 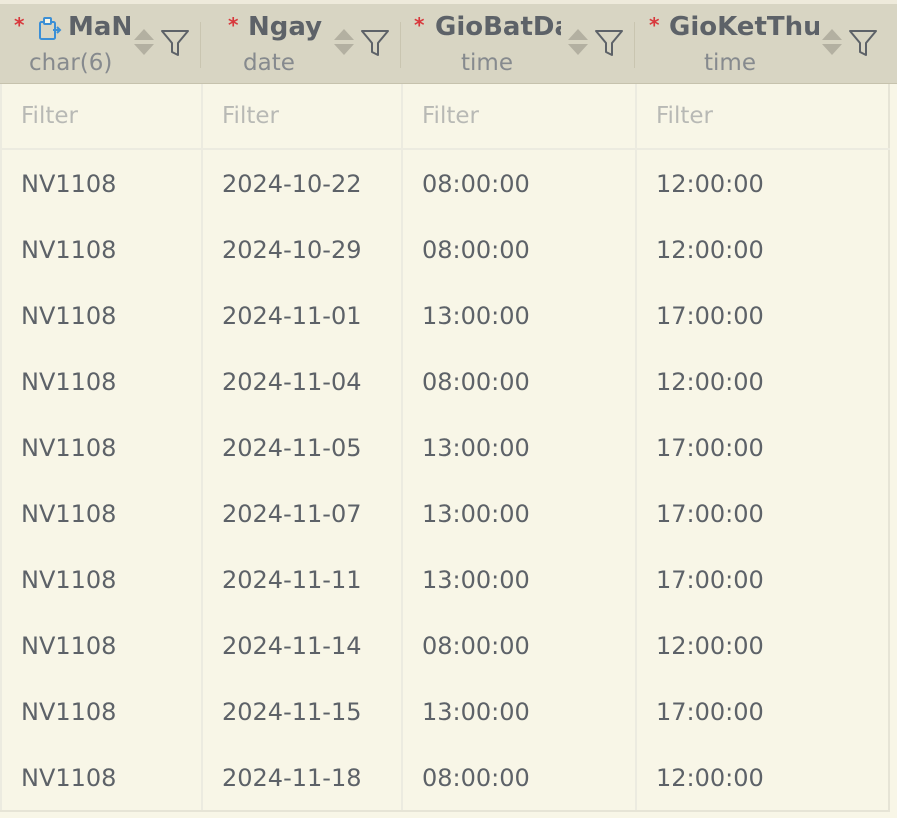 I want to click on filter-input-gioketthuc, so click(x=762, y=116).